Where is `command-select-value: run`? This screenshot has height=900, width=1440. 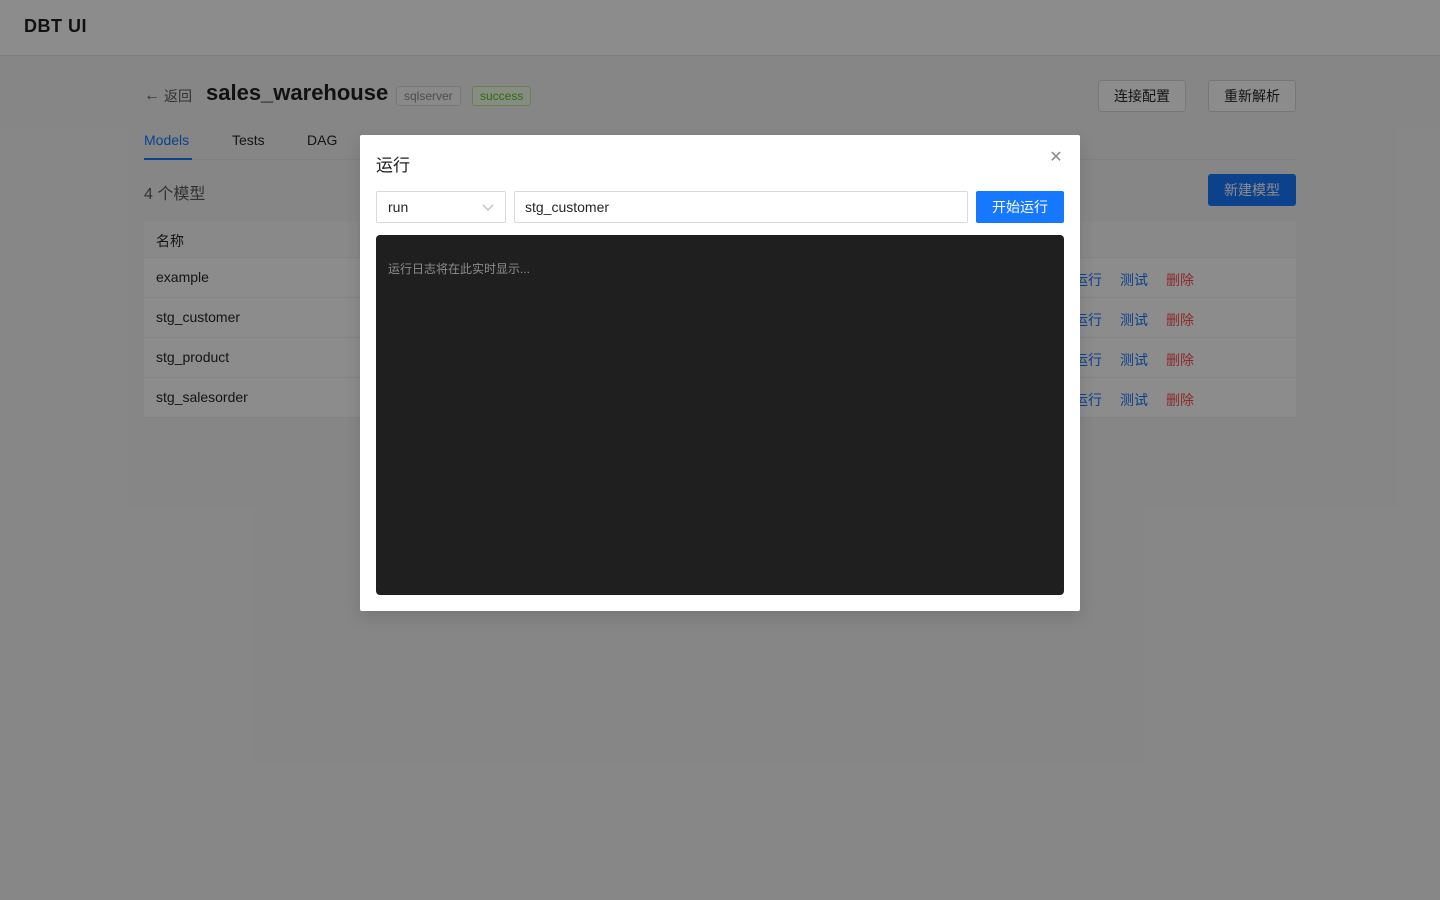
command-select-value: run is located at coordinates (398, 207).